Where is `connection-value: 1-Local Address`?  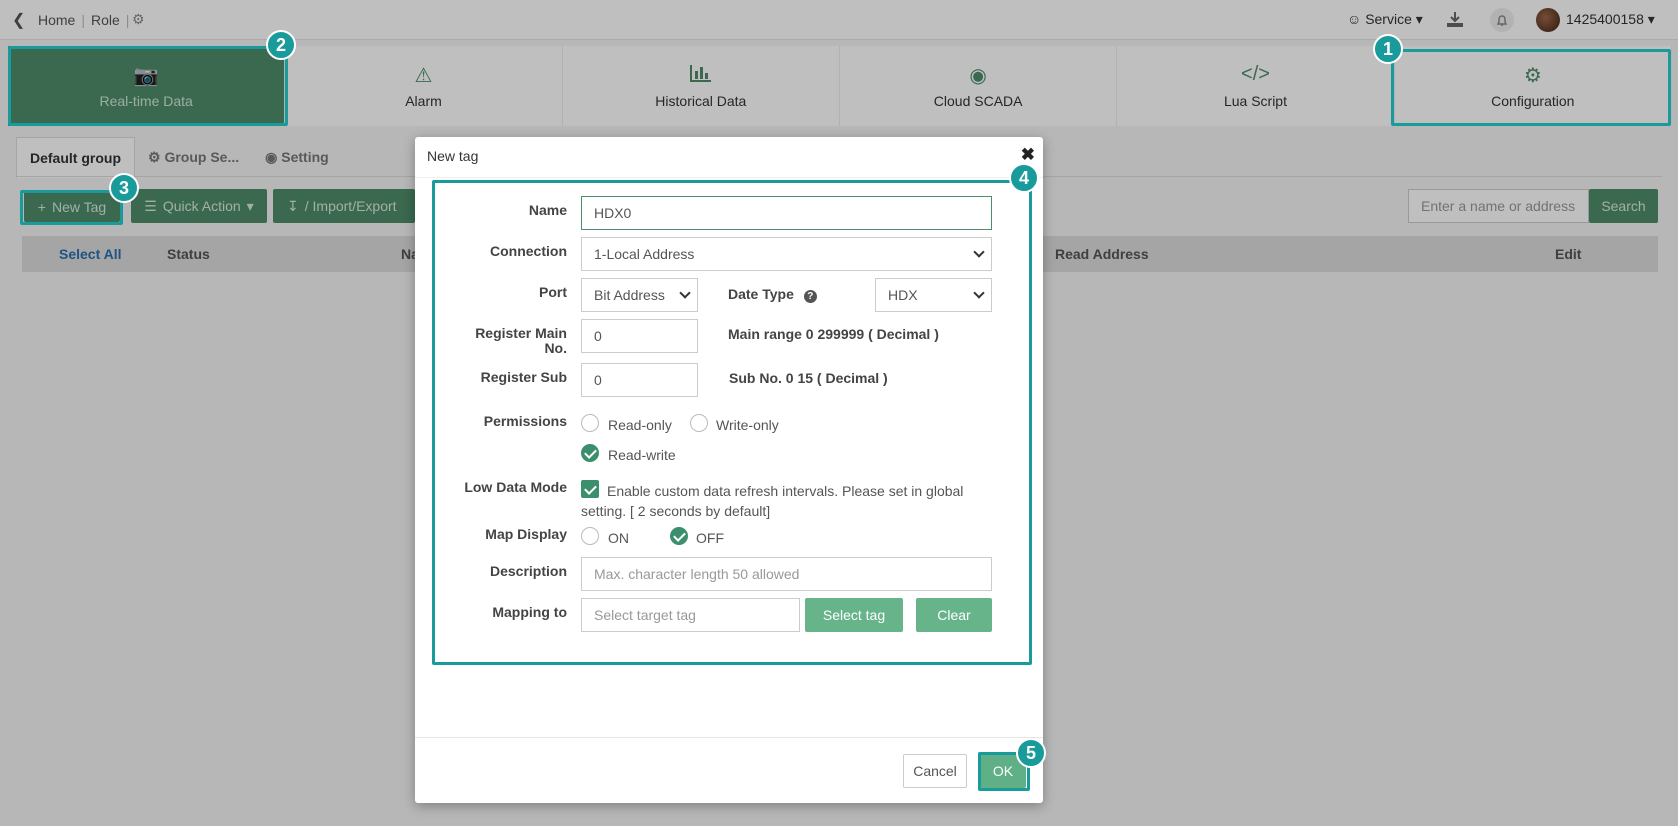
connection-value: 1-Local Address is located at coordinates (644, 254).